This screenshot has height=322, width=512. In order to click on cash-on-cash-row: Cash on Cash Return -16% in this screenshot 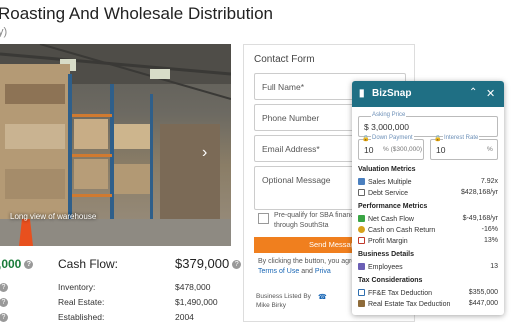, I will do `click(428, 230)`.